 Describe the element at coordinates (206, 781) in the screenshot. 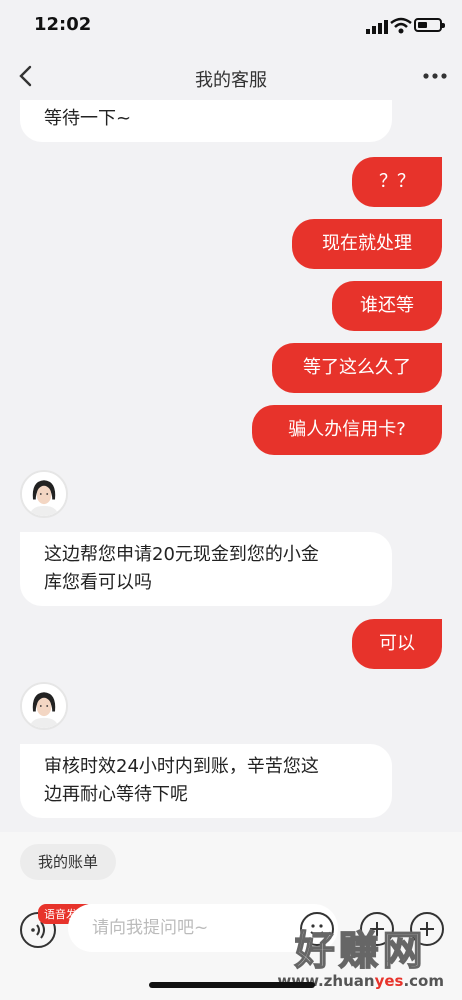

I see `message-agent: 审核时效24小时内到账，辛苦您这 边再耐心等待下呢` at that location.